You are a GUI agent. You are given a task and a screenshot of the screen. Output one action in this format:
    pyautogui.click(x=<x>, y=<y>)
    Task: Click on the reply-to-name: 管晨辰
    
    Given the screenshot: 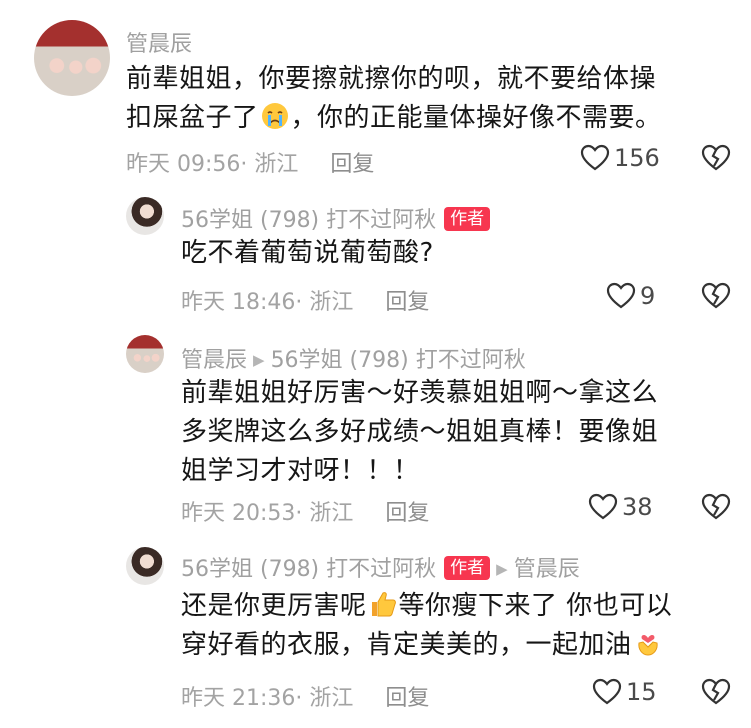 What is the action you would take?
    pyautogui.click(x=546, y=569)
    